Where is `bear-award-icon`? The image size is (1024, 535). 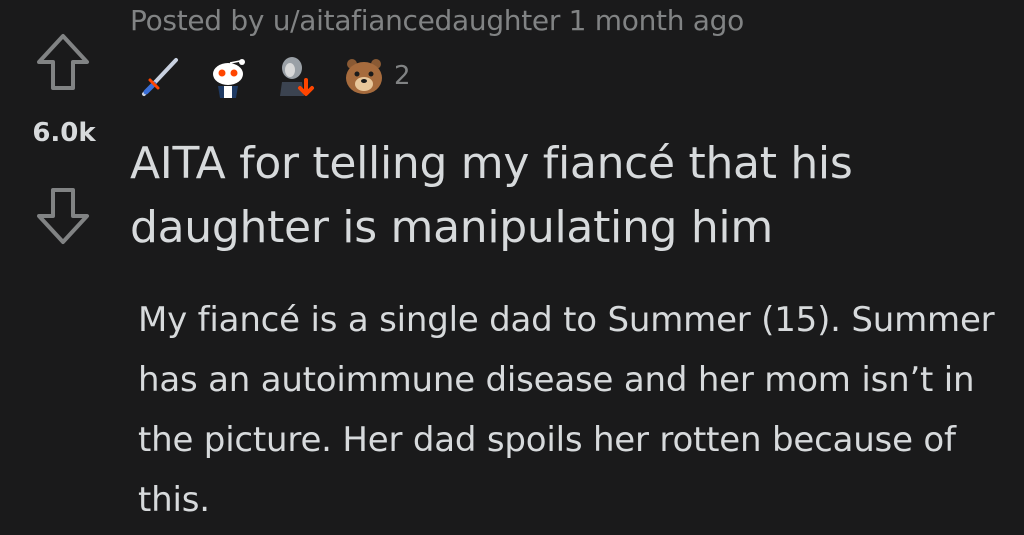
bear-award-icon is located at coordinates (364, 76).